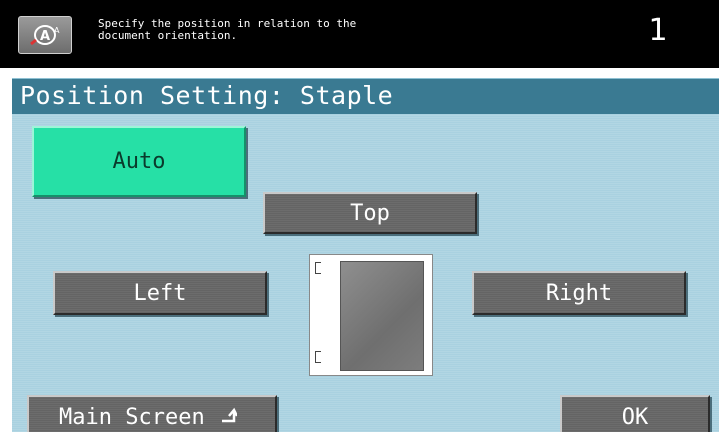 The height and width of the screenshot is (432, 719). I want to click on top-label: Top, so click(370, 213).